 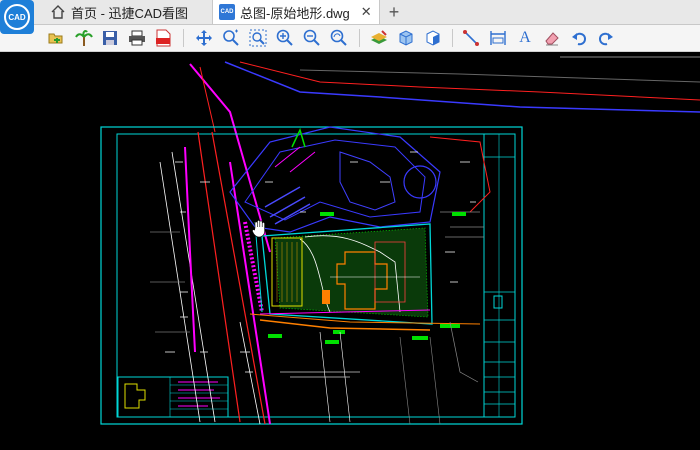 What do you see at coordinates (204, 38) in the screenshot?
I see `pan-icon` at bounding box center [204, 38].